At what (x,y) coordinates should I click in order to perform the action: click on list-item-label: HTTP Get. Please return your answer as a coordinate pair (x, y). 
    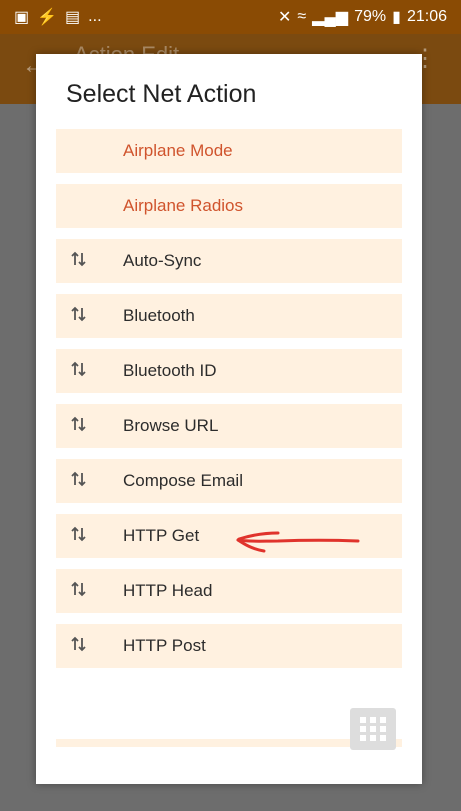
    Looking at the image, I should click on (161, 535).